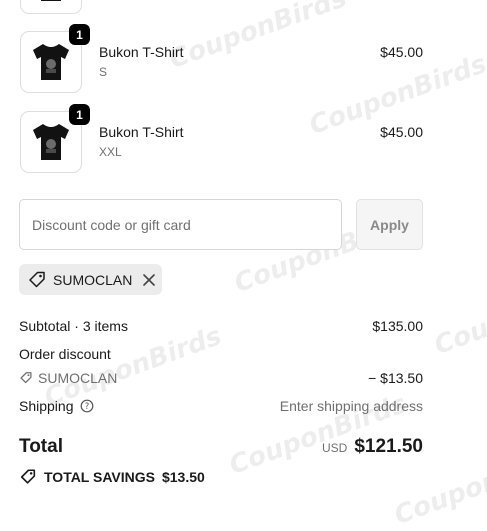  I want to click on total-currency: USD, so click(334, 448).